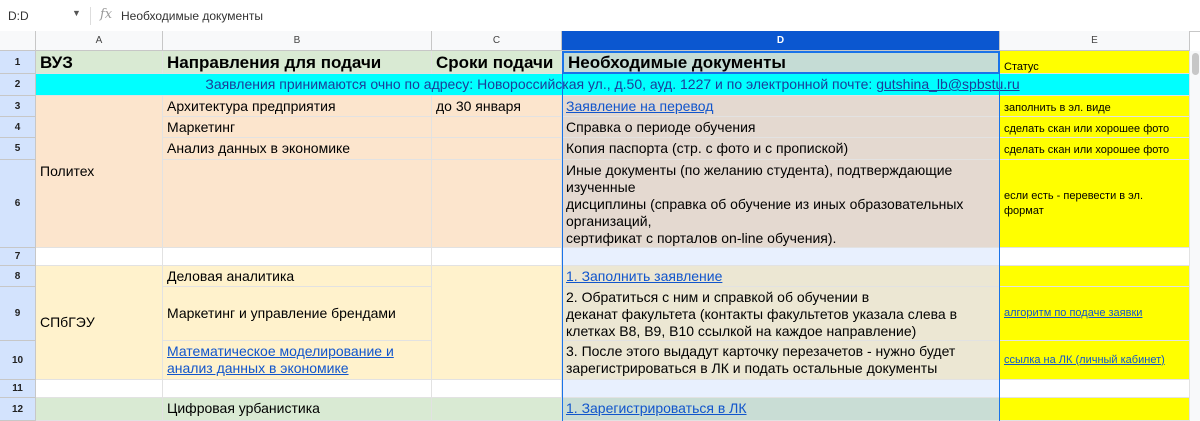 Image resolution: width=1200 pixels, height=421 pixels. Describe the element at coordinates (297, 257) in the screenshot. I see `cell-b7` at that location.